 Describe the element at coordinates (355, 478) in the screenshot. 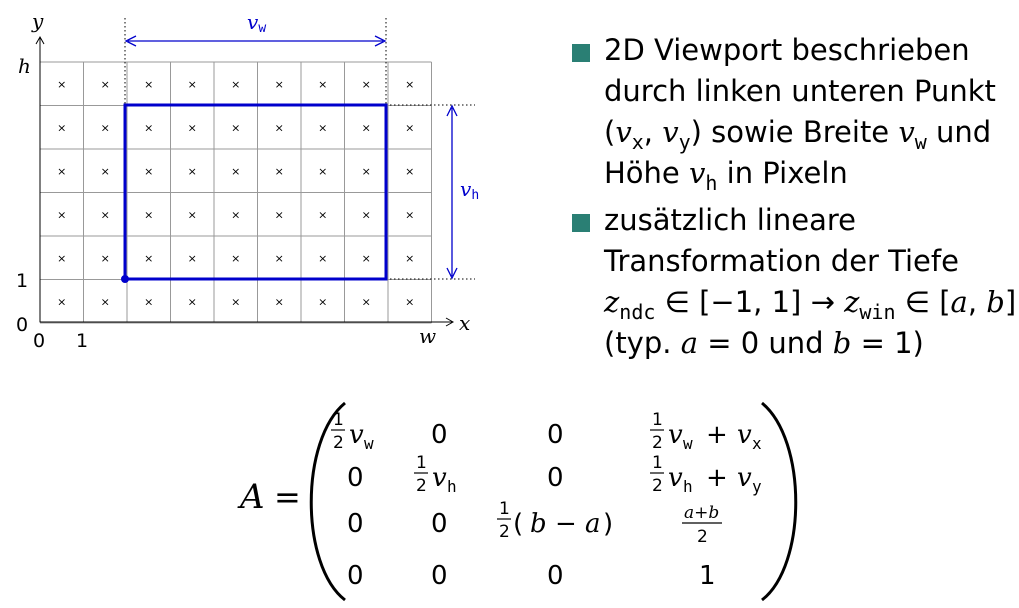

I see `cell-2-1: 0` at that location.